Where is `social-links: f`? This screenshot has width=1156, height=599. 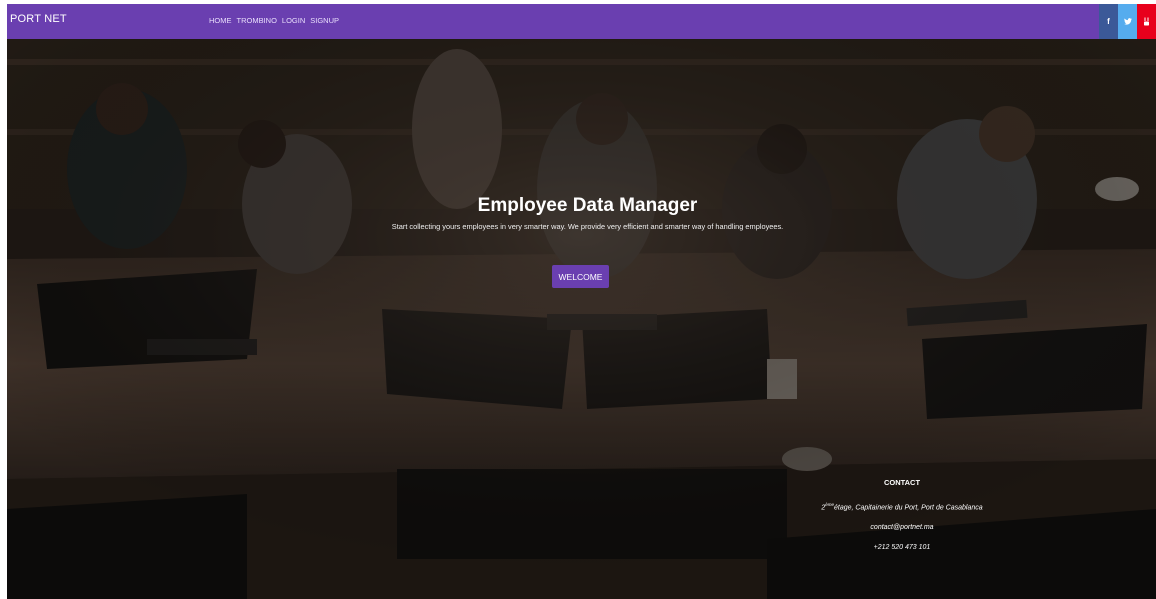 social-links: f is located at coordinates (1127, 21).